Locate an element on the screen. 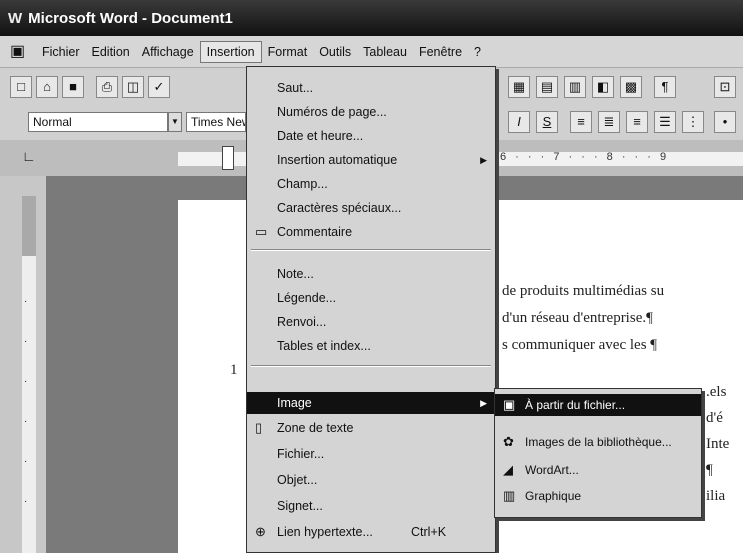 Image resolution: width=743 pixels, height=553 pixels. new-document-icon: □ is located at coordinates (21, 87).